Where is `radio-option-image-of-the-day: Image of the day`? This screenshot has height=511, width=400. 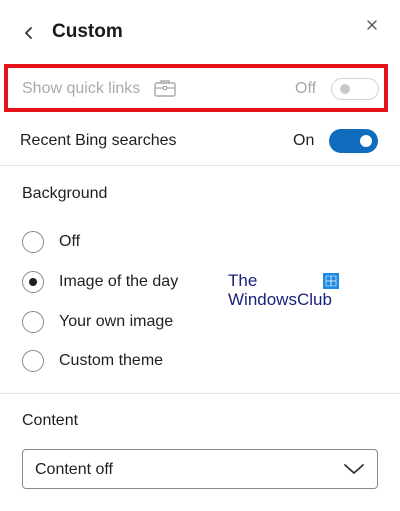 radio-option-image-of-the-day: Image of the day is located at coordinates (120, 282).